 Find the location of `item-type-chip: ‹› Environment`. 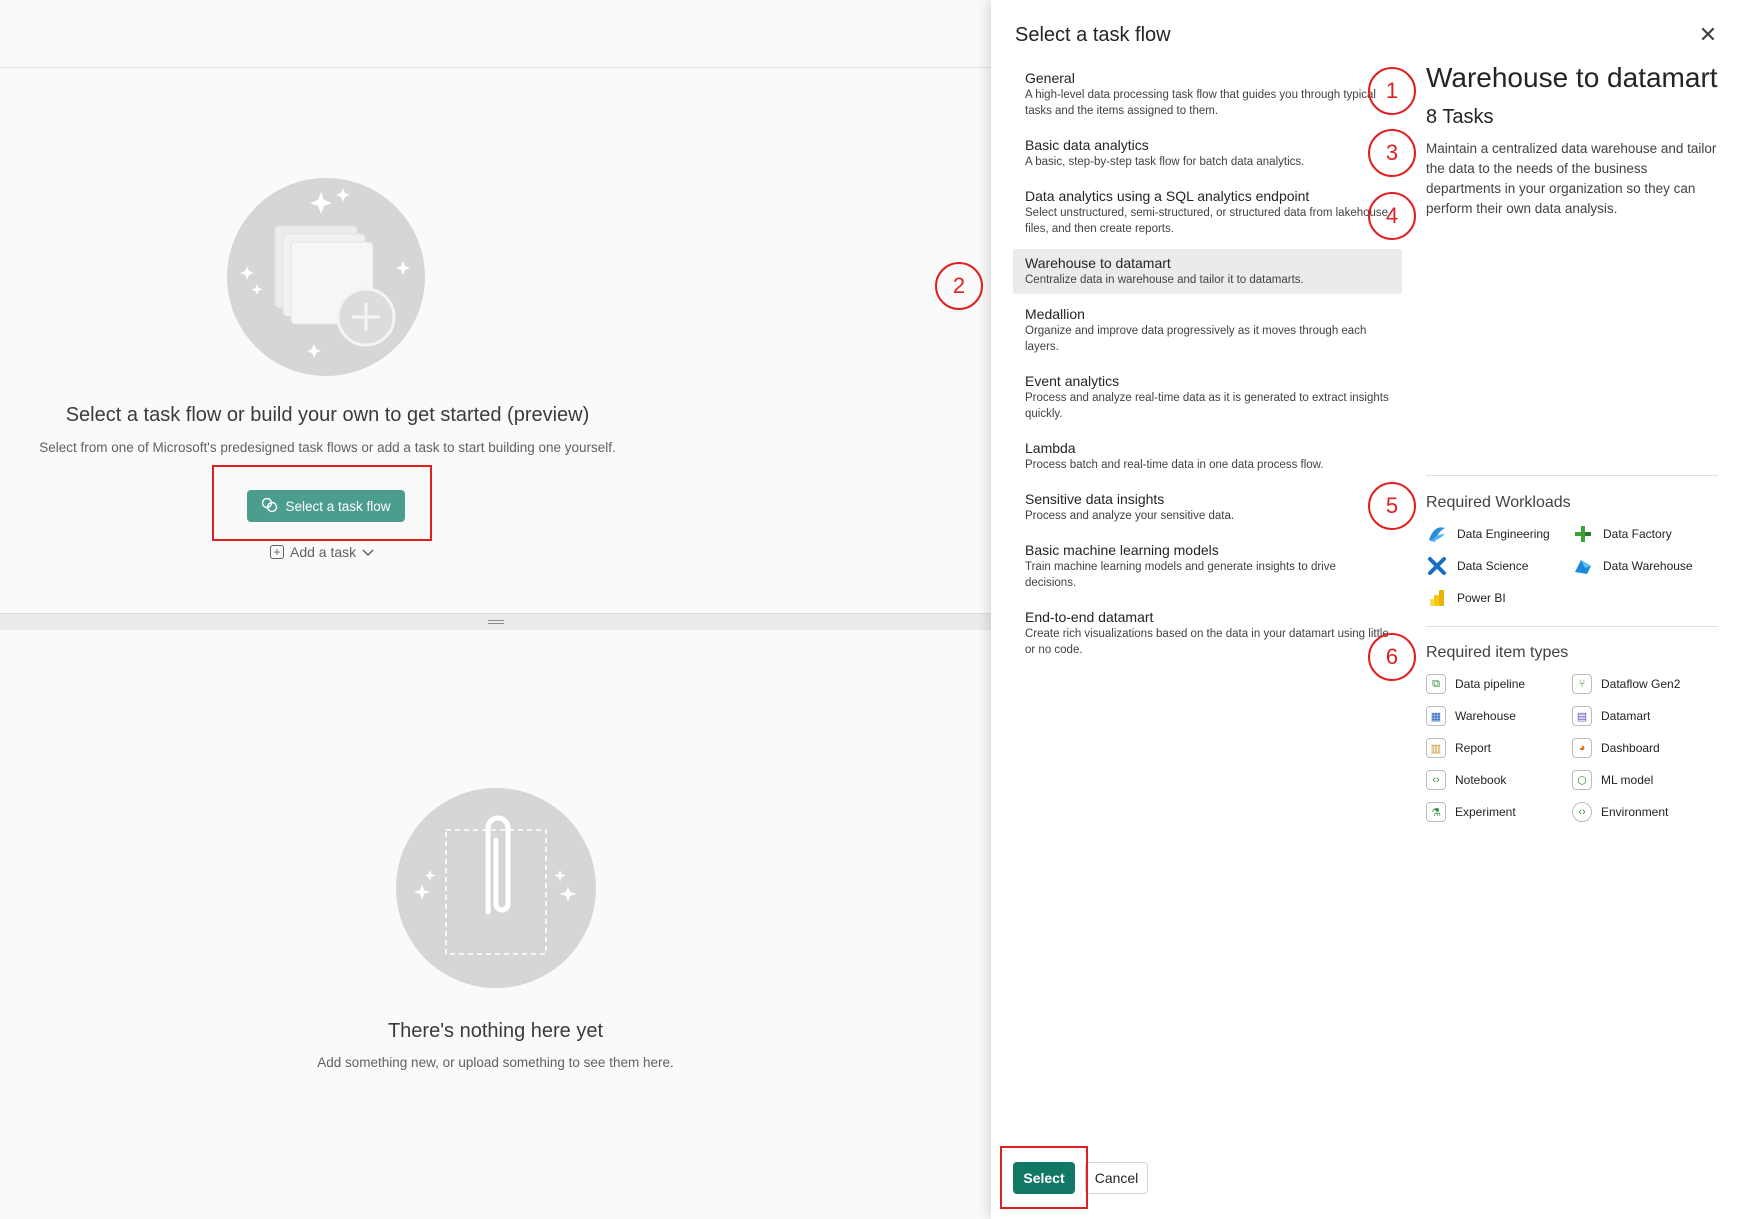

item-type-chip: ‹› Environment is located at coordinates (1645, 812).